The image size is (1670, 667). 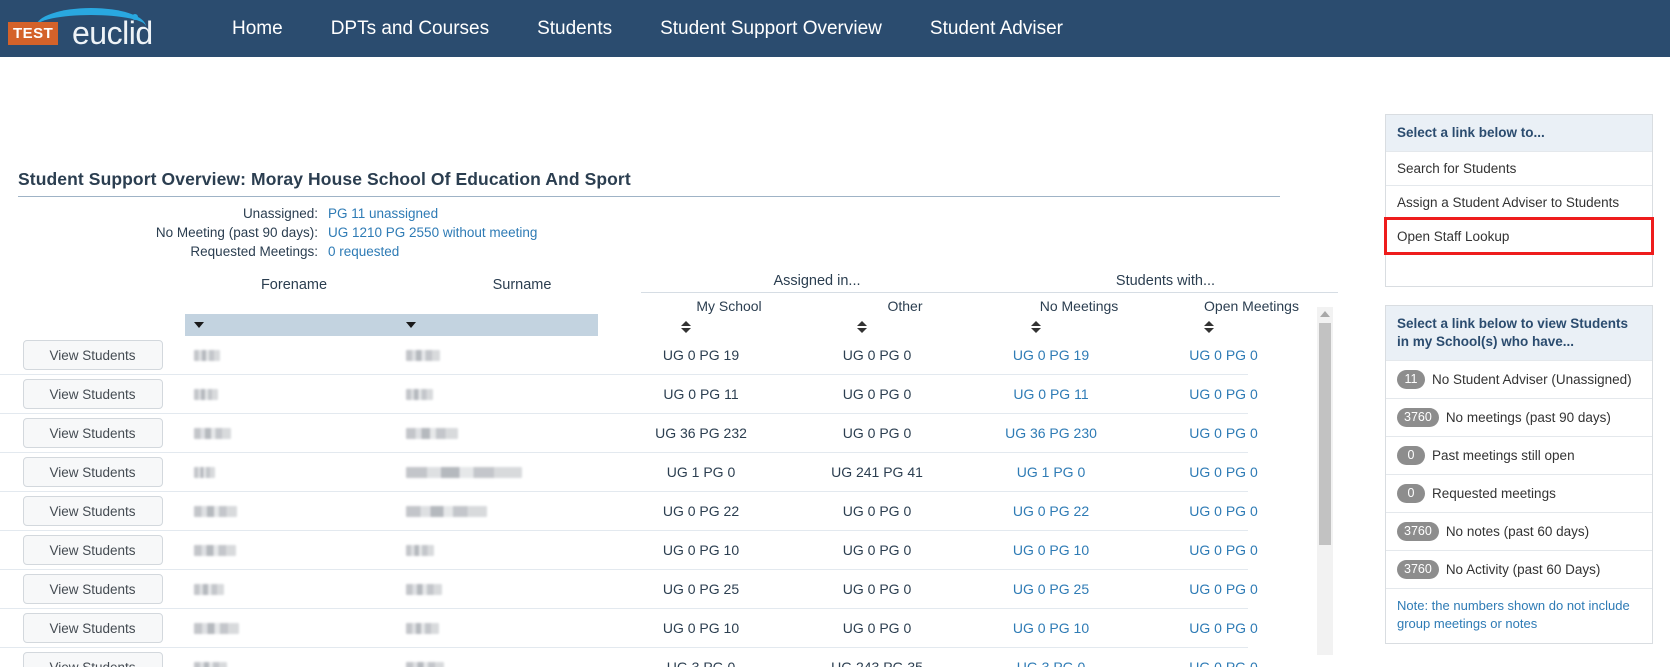 What do you see at coordinates (1051, 511) in the screenshot?
I see `cell-no-meetings: UG 0 PG 22` at bounding box center [1051, 511].